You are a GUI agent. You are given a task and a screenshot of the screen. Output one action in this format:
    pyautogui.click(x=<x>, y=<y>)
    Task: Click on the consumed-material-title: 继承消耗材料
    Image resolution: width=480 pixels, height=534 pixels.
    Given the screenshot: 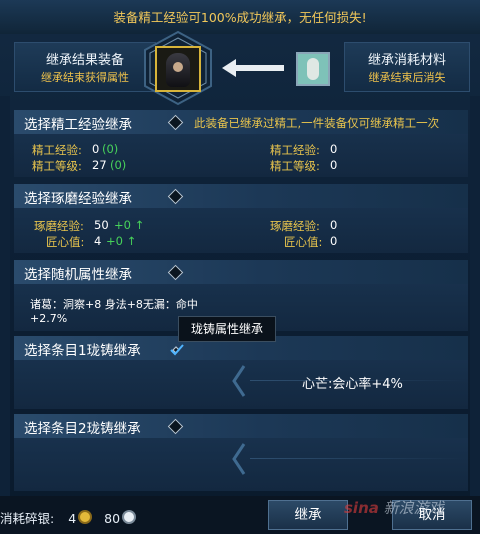 What is the action you would take?
    pyautogui.click(x=406, y=60)
    